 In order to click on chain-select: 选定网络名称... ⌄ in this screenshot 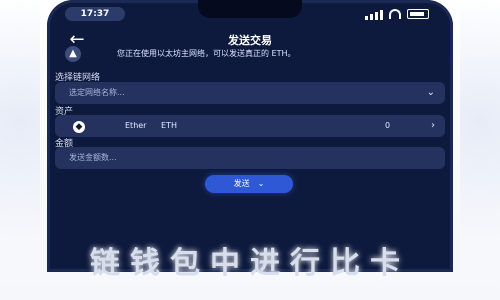, I will do `click(250, 93)`.